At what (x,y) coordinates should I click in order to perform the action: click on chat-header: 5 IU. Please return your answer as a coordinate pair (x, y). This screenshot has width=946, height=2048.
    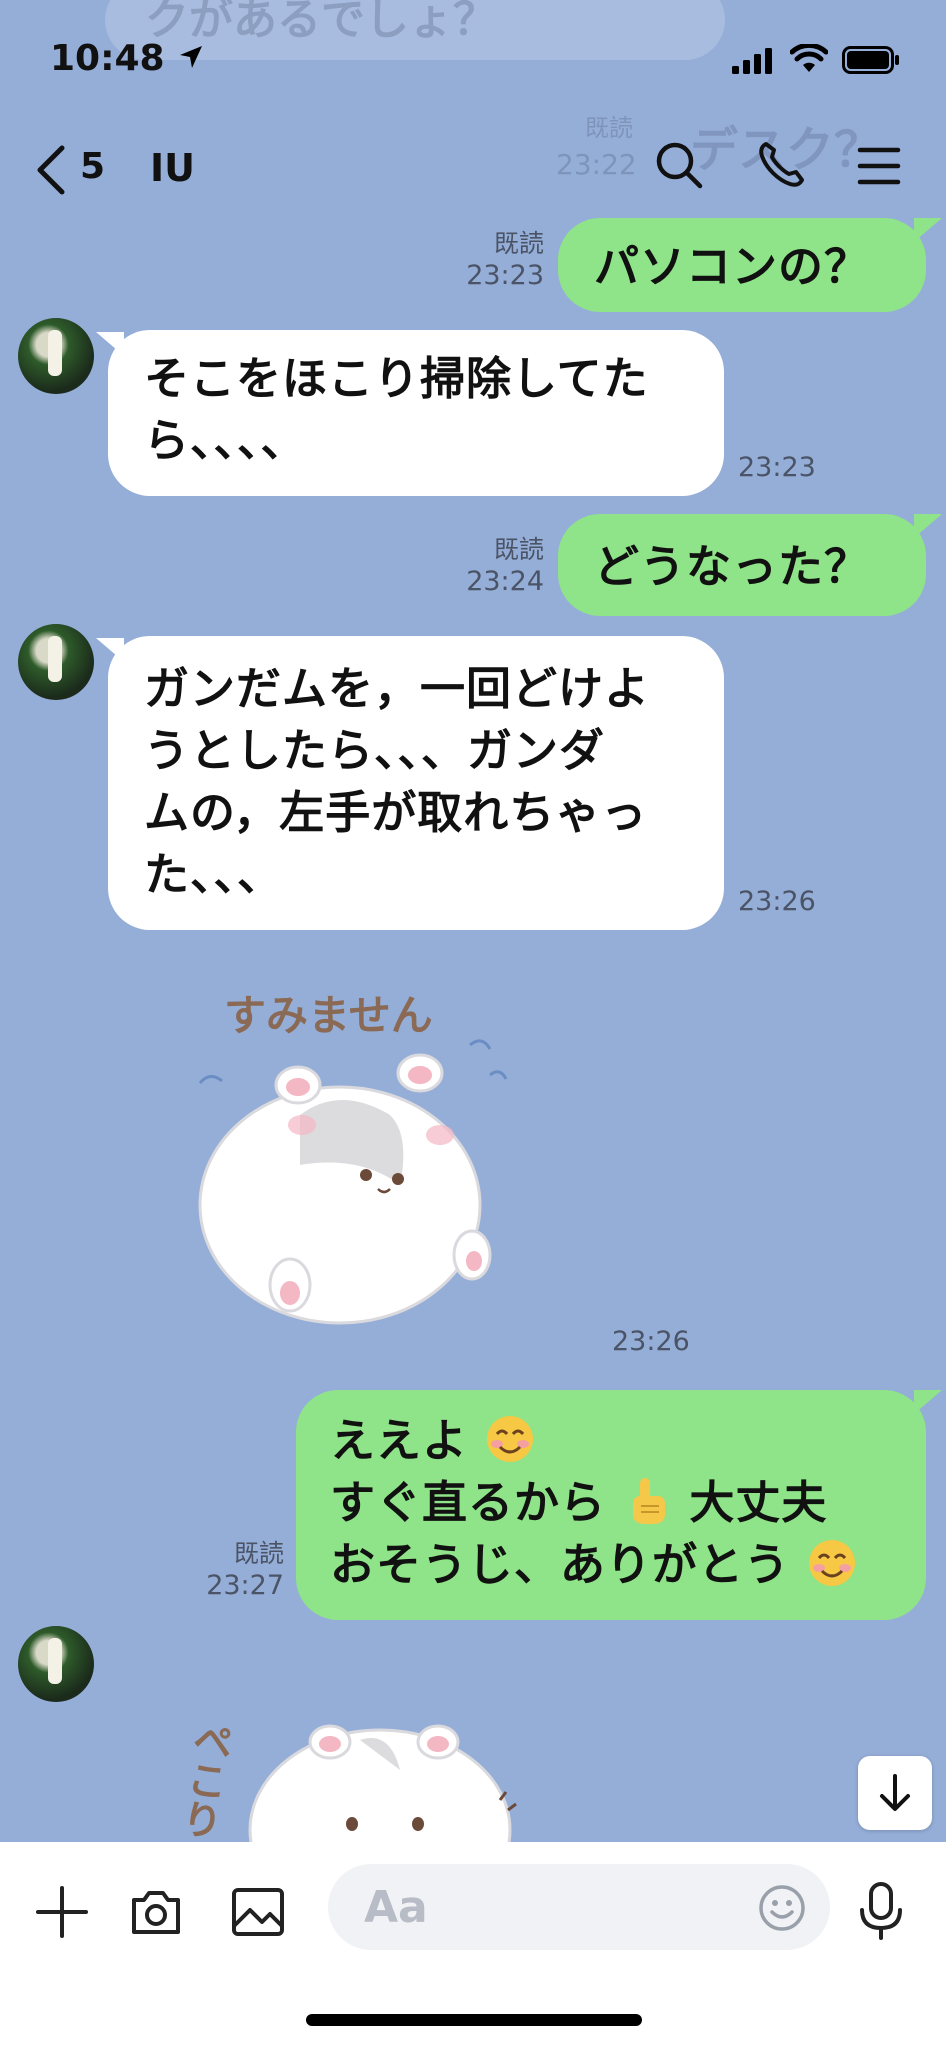
    Looking at the image, I should click on (473, 170).